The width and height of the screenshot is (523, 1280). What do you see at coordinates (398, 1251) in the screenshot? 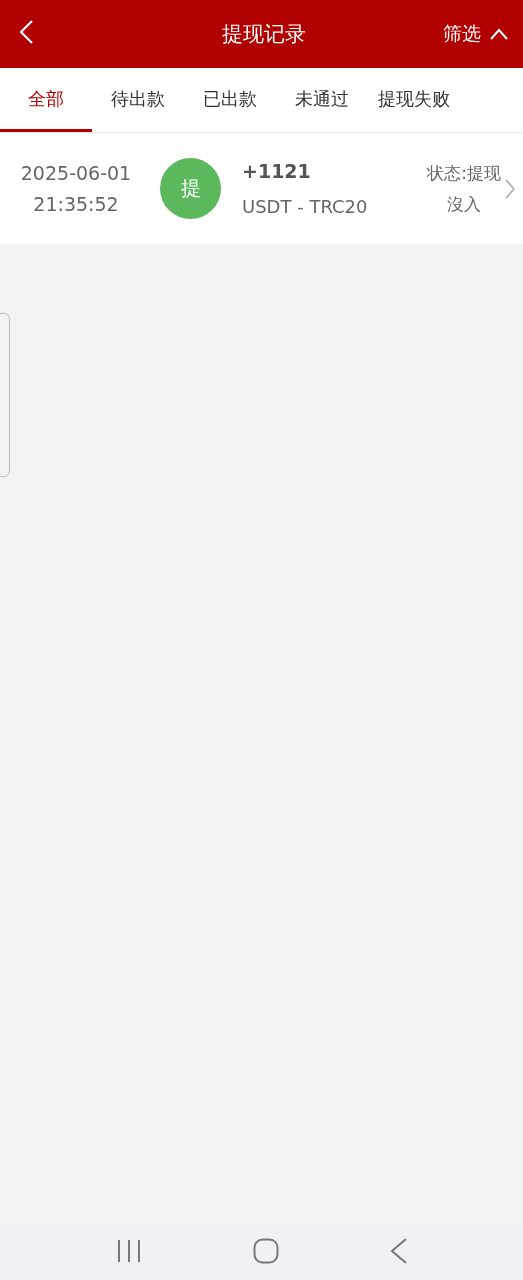
I see `back-icon` at bounding box center [398, 1251].